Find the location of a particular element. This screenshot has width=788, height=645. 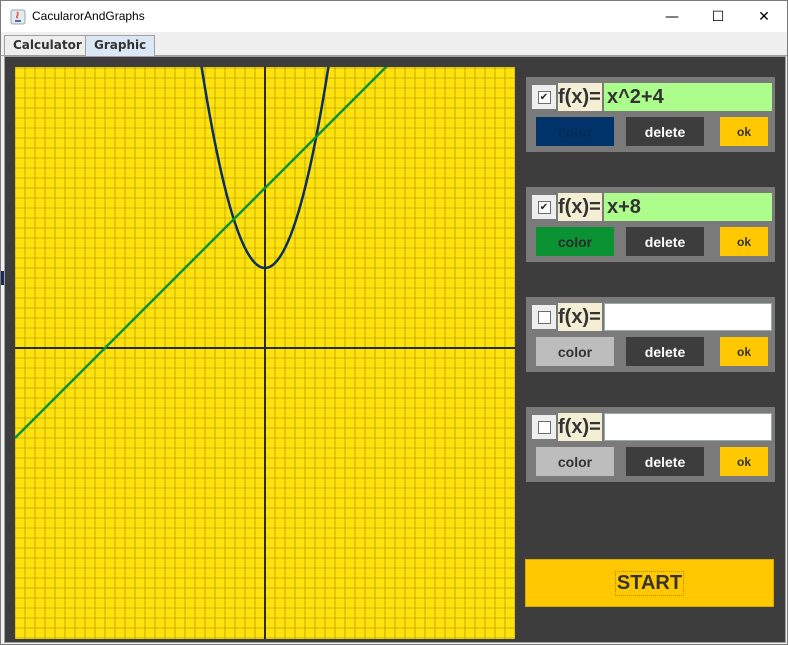

function-4-checkbox is located at coordinates (544, 427).